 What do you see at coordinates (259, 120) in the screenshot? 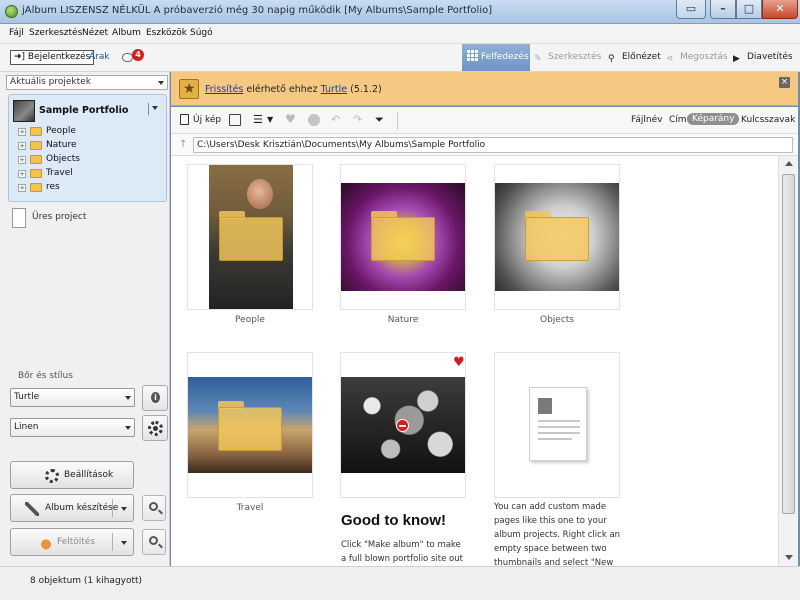
I see `add-content-icon: ☰` at bounding box center [259, 120].